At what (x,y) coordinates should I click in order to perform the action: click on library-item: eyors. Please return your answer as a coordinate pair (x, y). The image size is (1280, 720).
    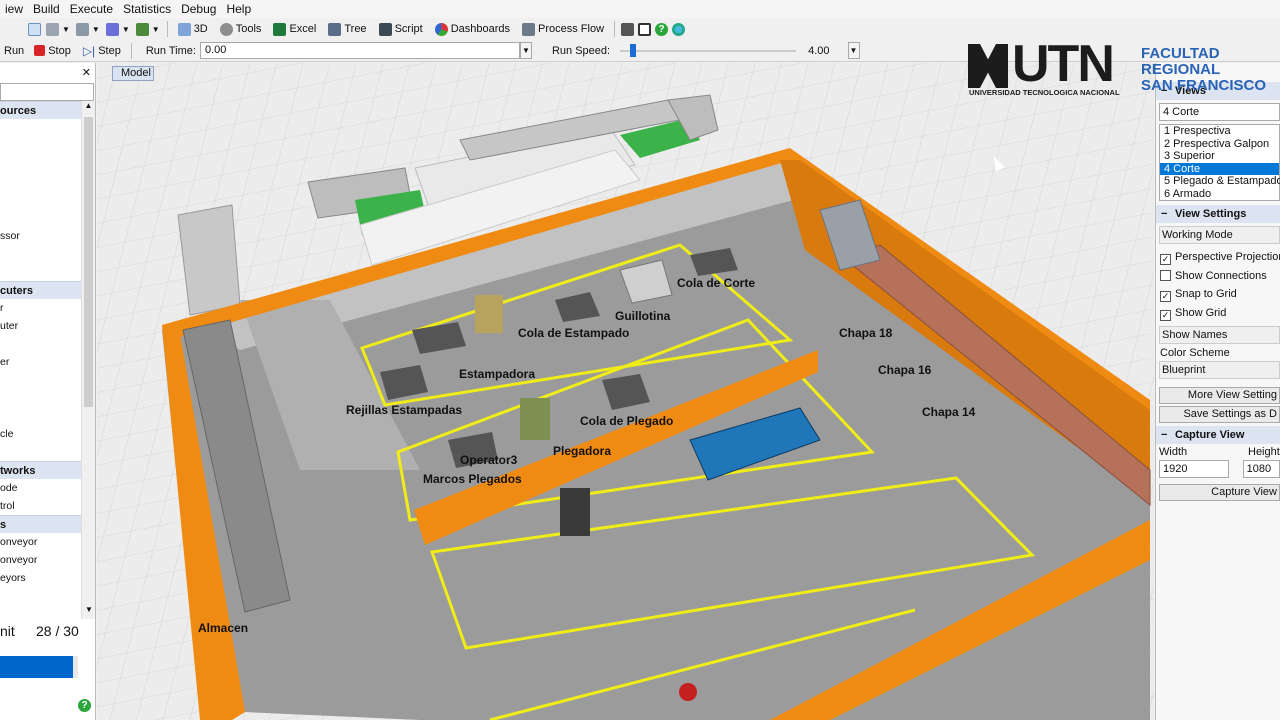
    Looking at the image, I should click on (40, 578).